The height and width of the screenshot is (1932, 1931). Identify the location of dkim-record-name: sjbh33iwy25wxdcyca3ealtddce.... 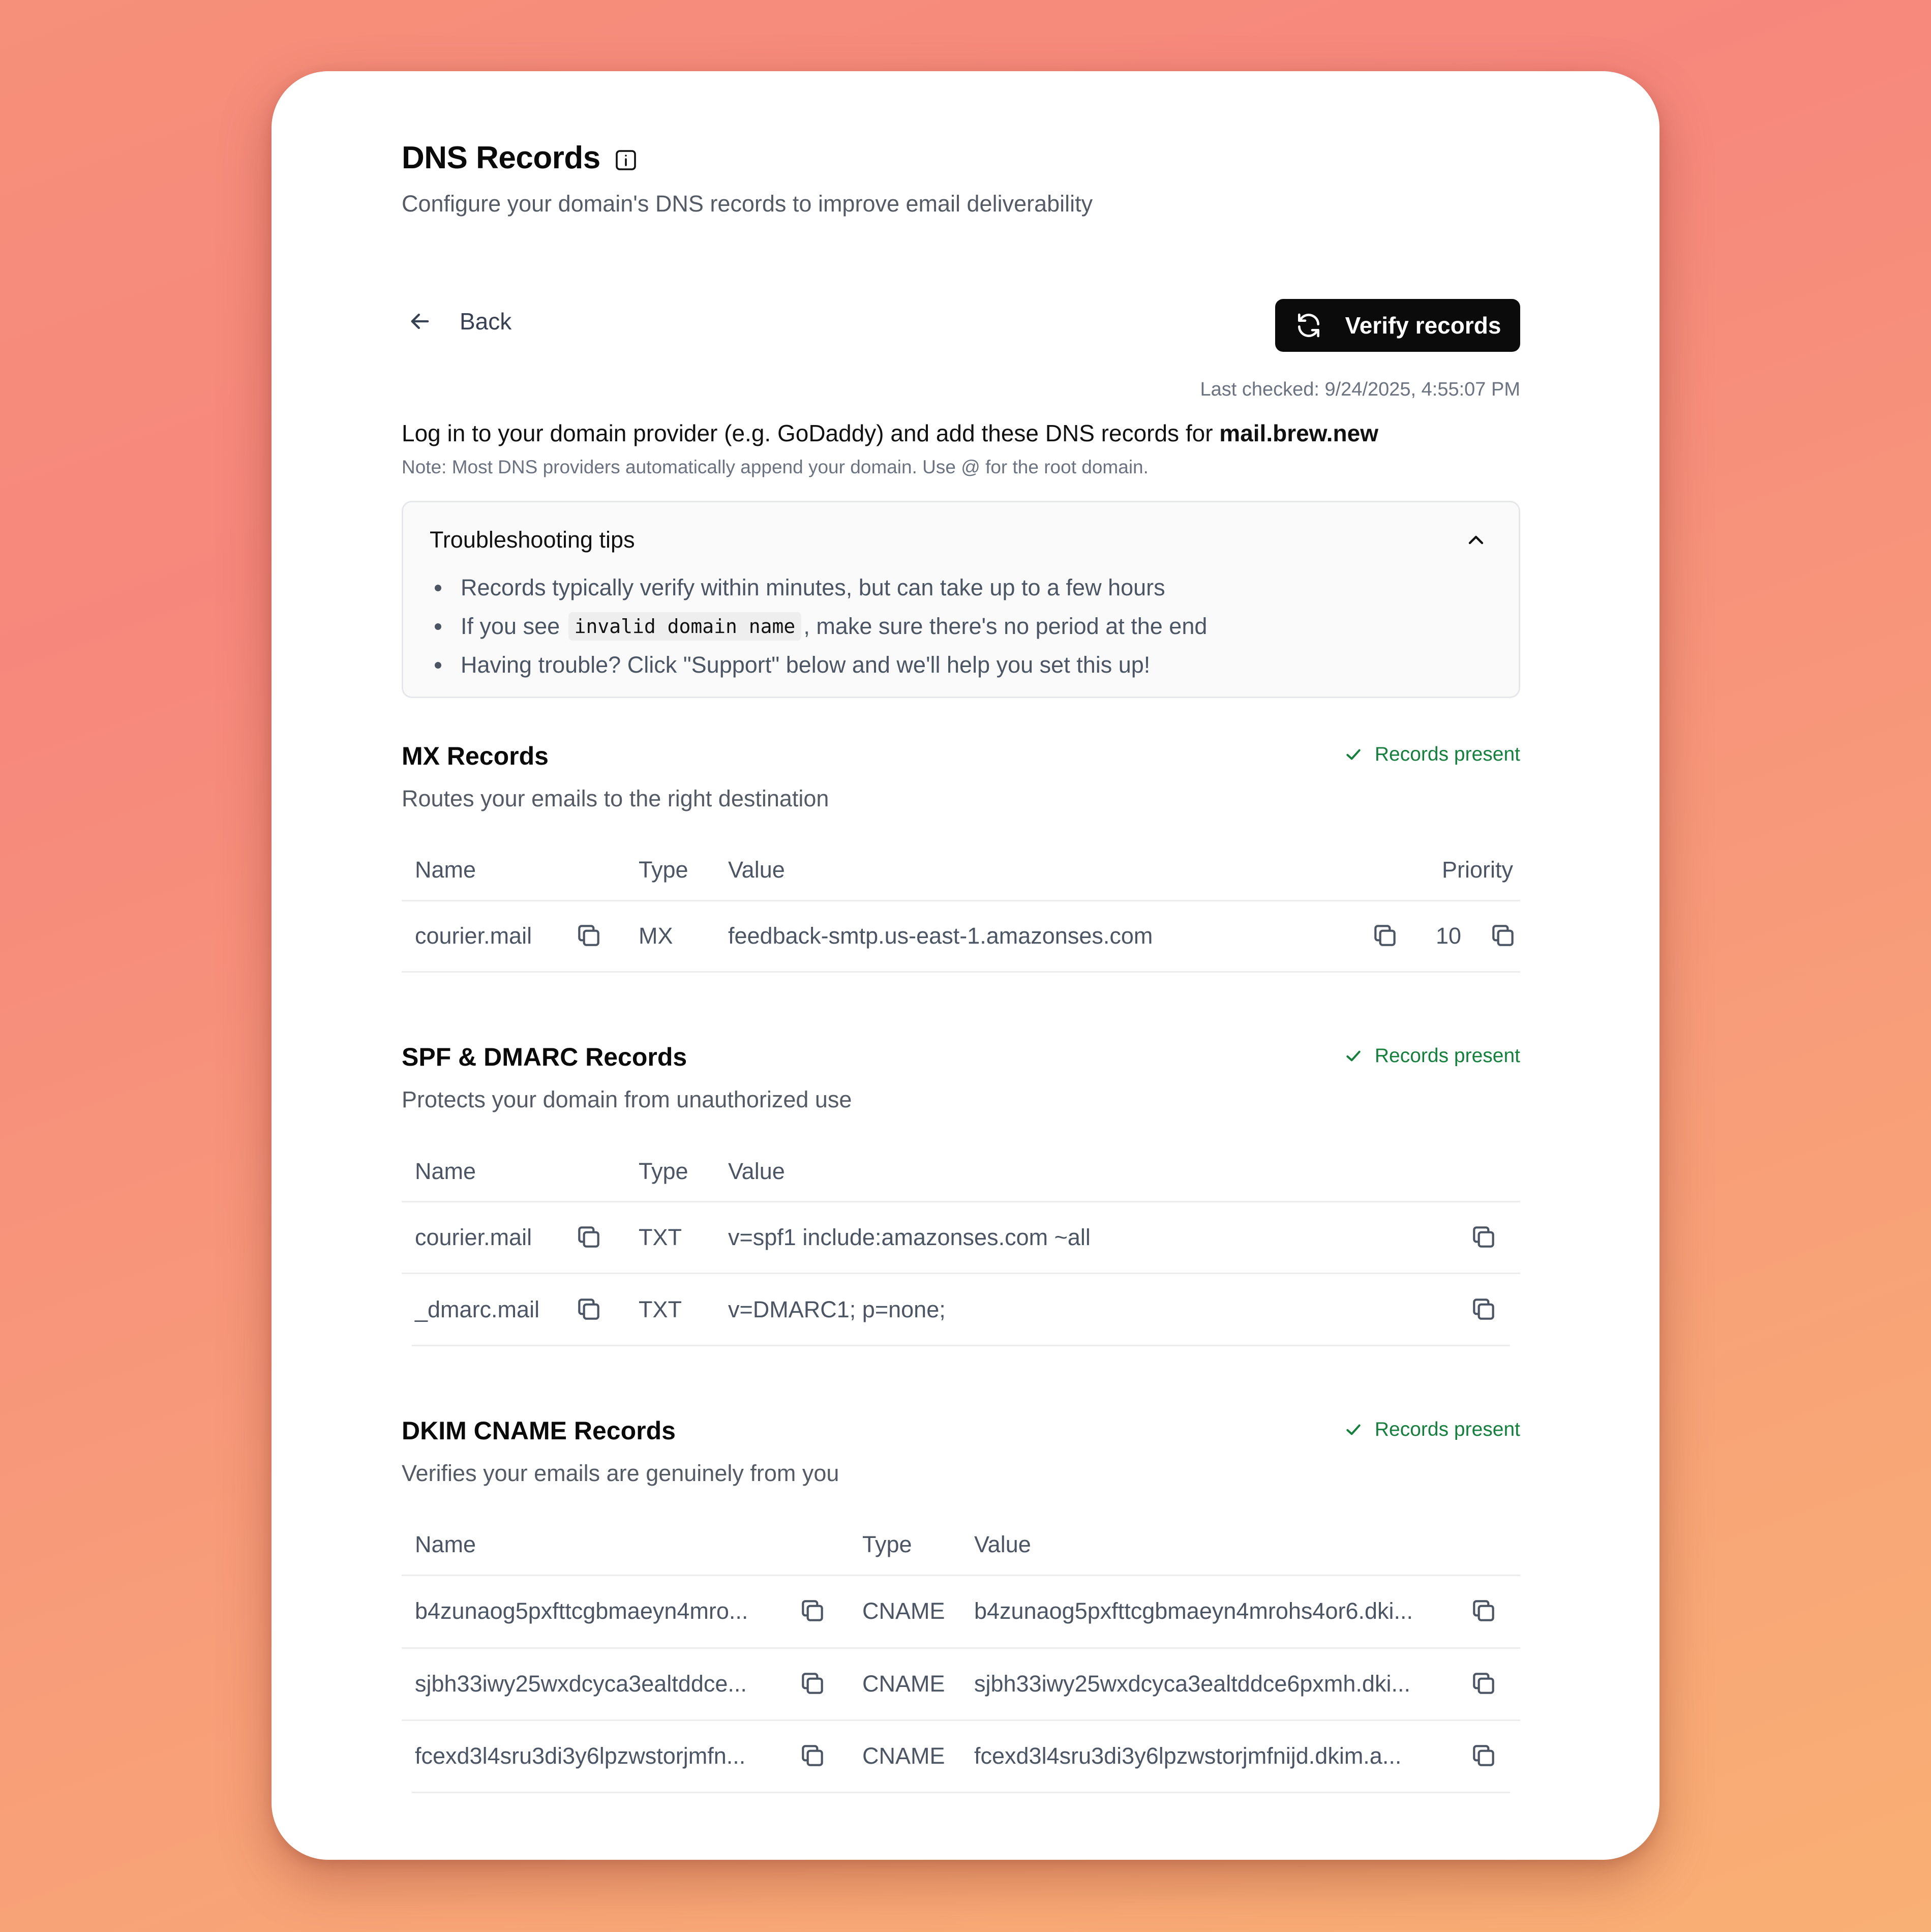
(581, 1684).